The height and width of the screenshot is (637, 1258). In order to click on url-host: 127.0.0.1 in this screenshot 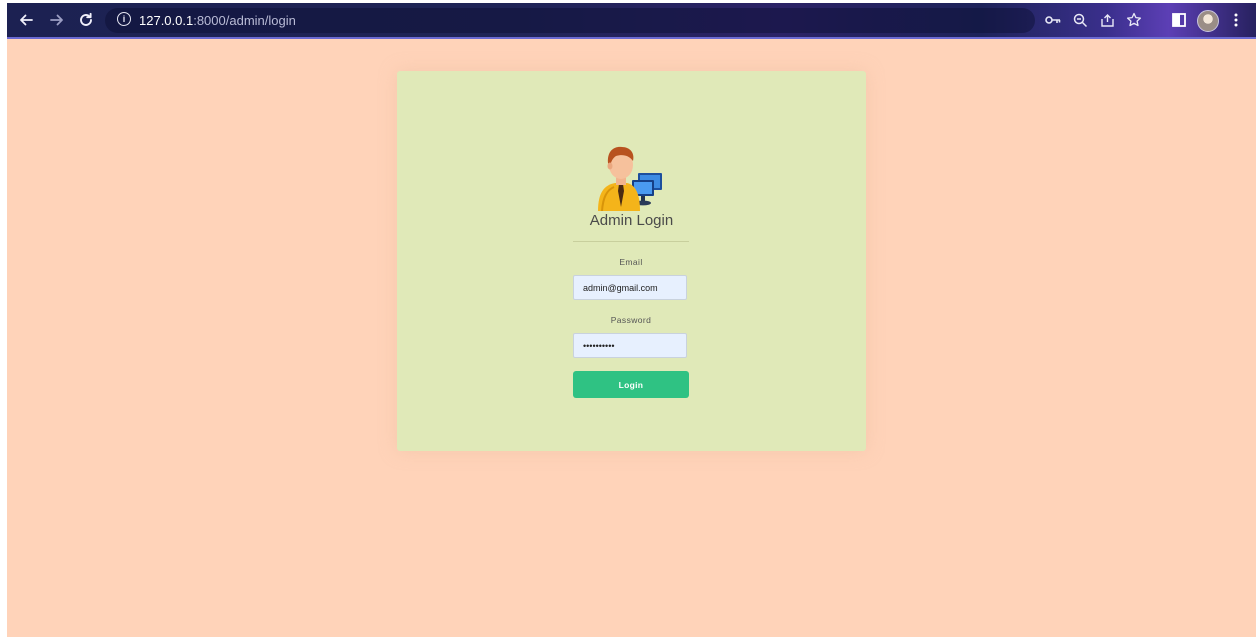, I will do `click(166, 20)`.